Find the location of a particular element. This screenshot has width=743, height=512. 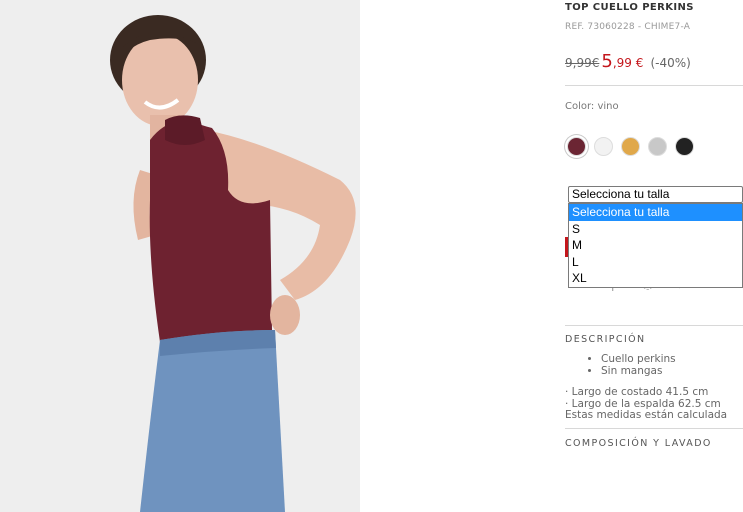

color-swatch-mustard is located at coordinates (630, 146).